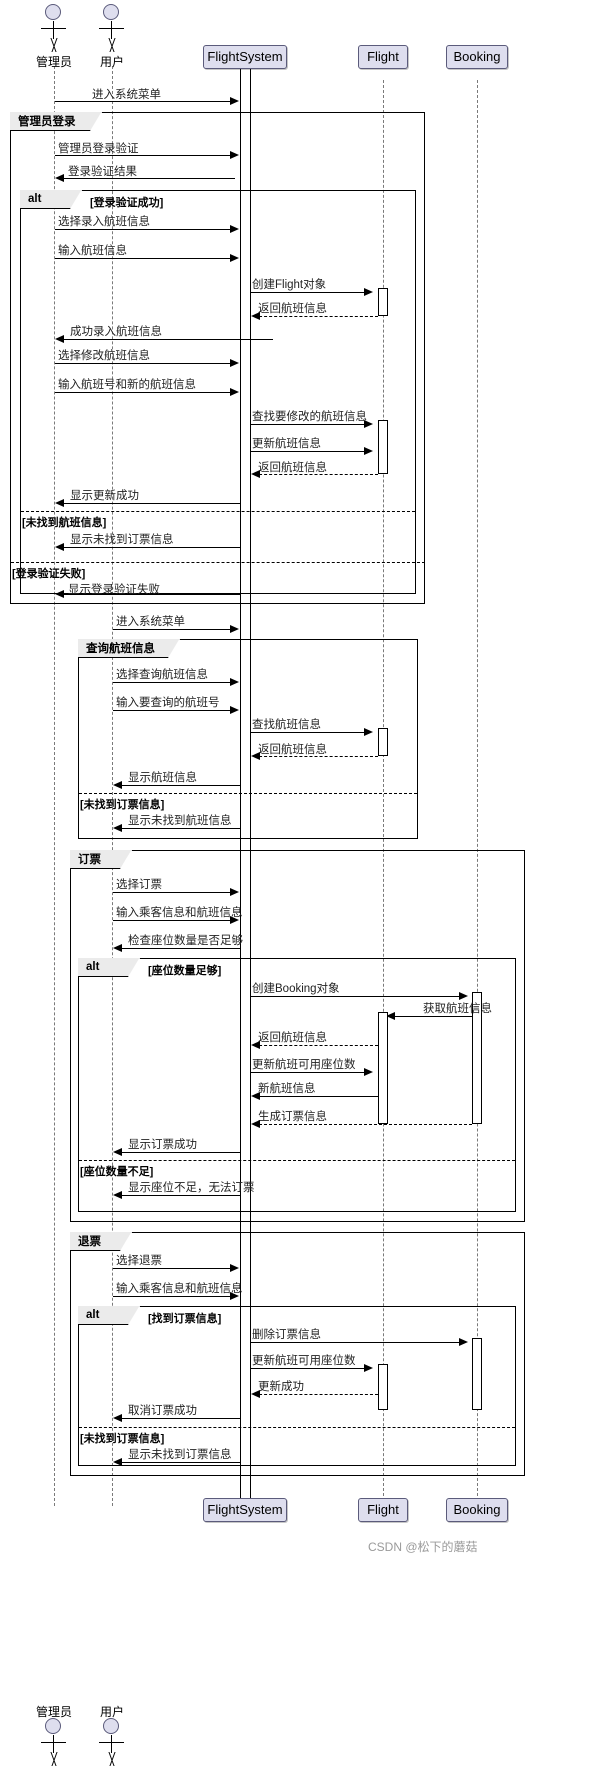  Describe the element at coordinates (292, 1117) in the screenshot. I see `message-label-m32: 生成订票信息` at that location.